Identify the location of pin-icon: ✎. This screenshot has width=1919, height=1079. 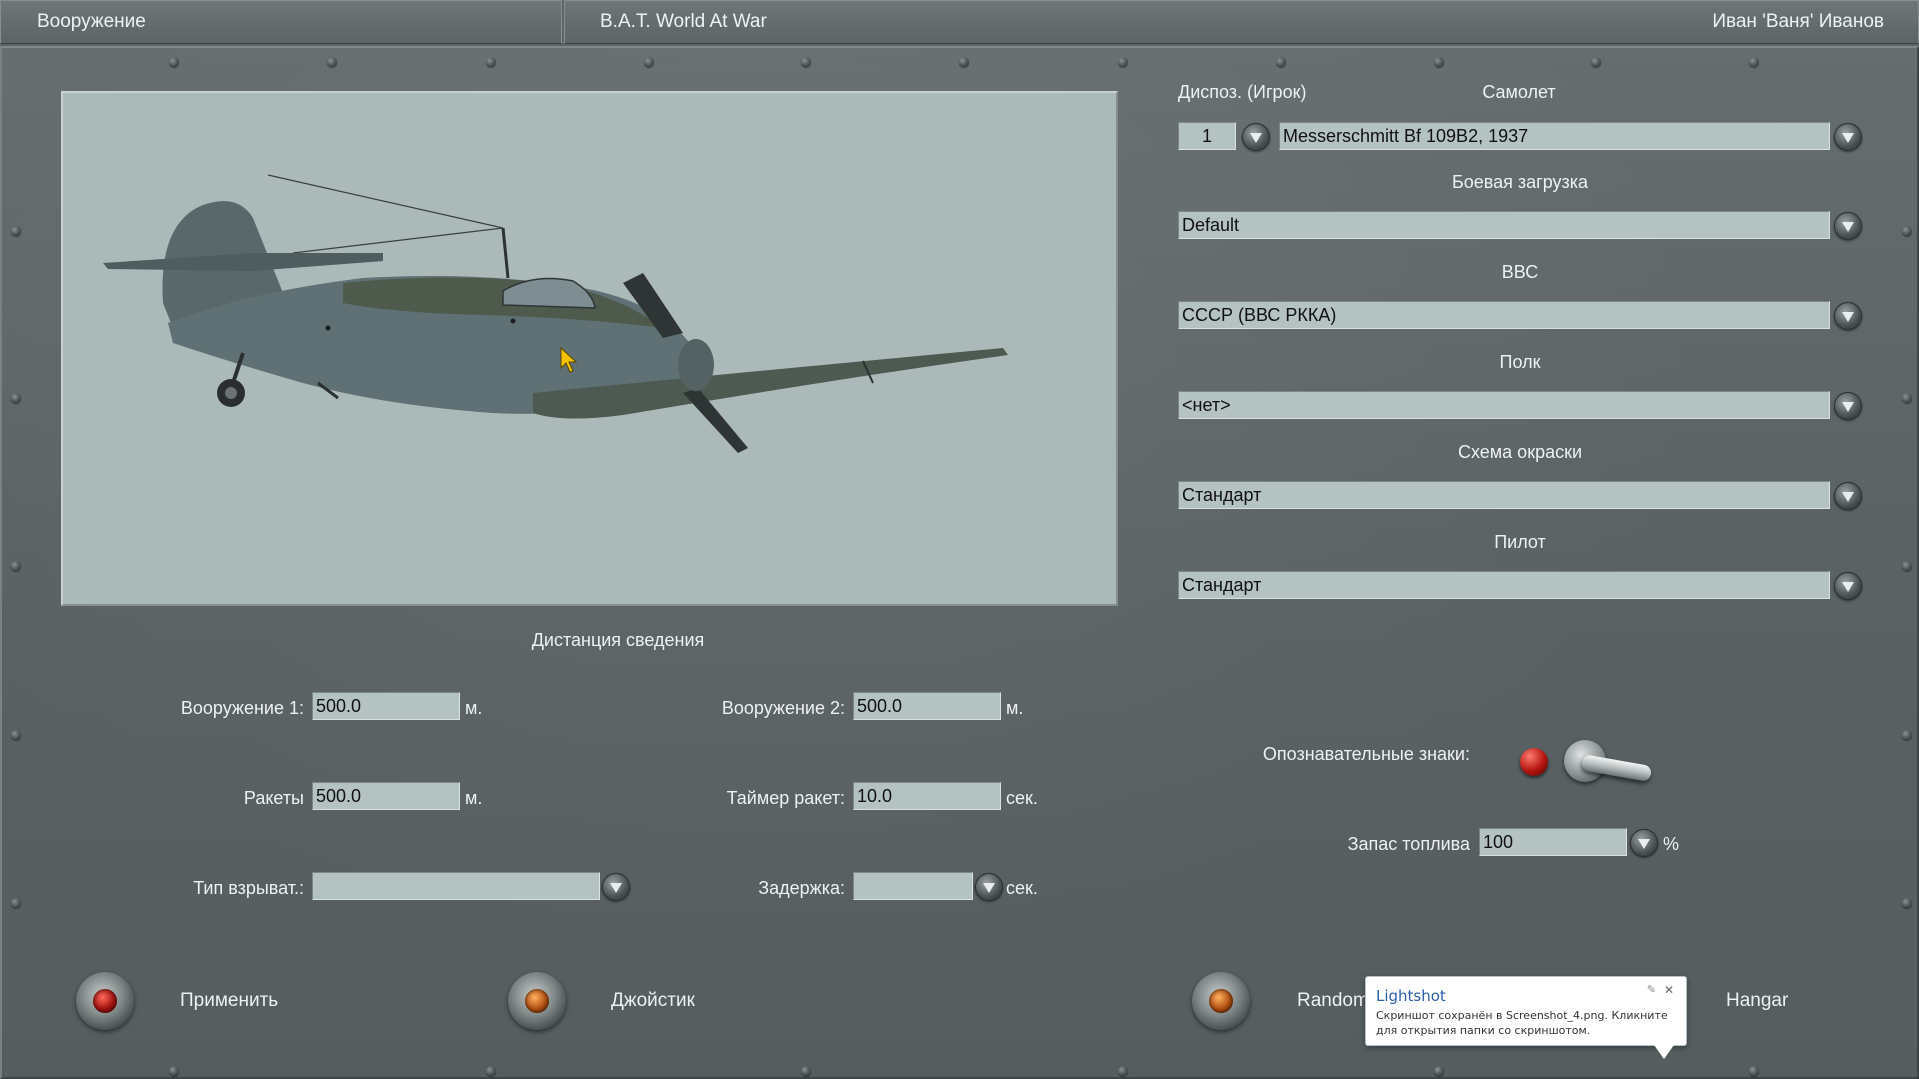
(1651, 989).